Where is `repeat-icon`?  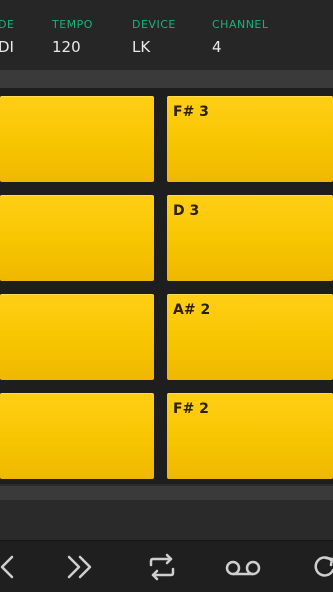 repeat-icon is located at coordinates (162, 567).